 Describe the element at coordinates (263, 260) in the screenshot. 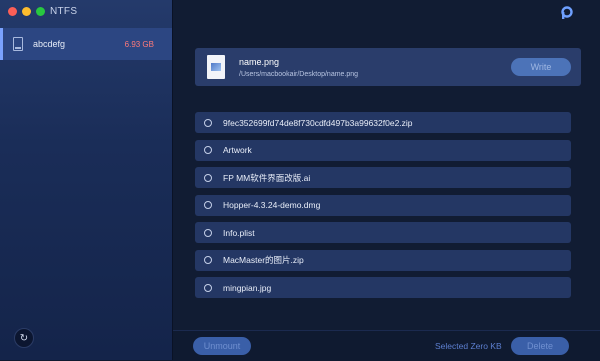

I see `list-item-label: MacMaster的图片.zip` at that location.